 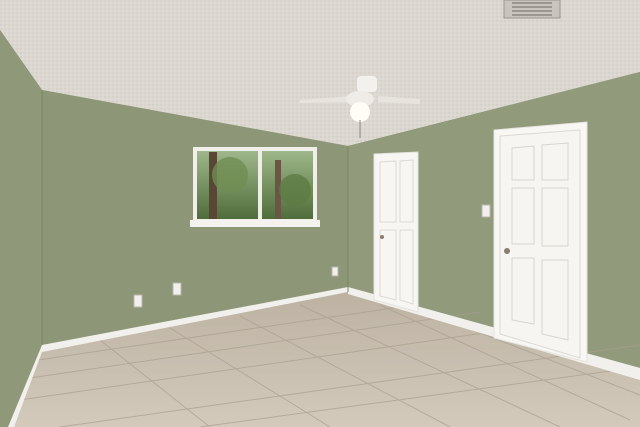 I want to click on light-switch, so click(x=486, y=211).